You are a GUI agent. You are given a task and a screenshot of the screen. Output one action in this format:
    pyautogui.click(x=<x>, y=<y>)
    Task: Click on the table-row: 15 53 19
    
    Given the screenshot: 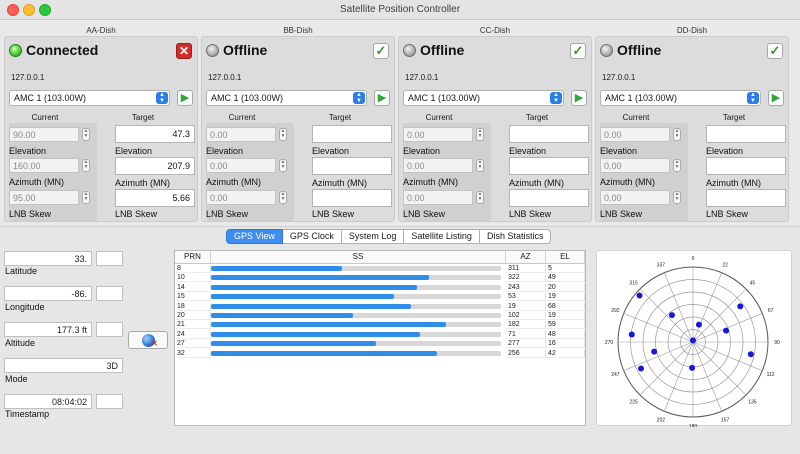 What is the action you would take?
    pyautogui.click(x=380, y=297)
    